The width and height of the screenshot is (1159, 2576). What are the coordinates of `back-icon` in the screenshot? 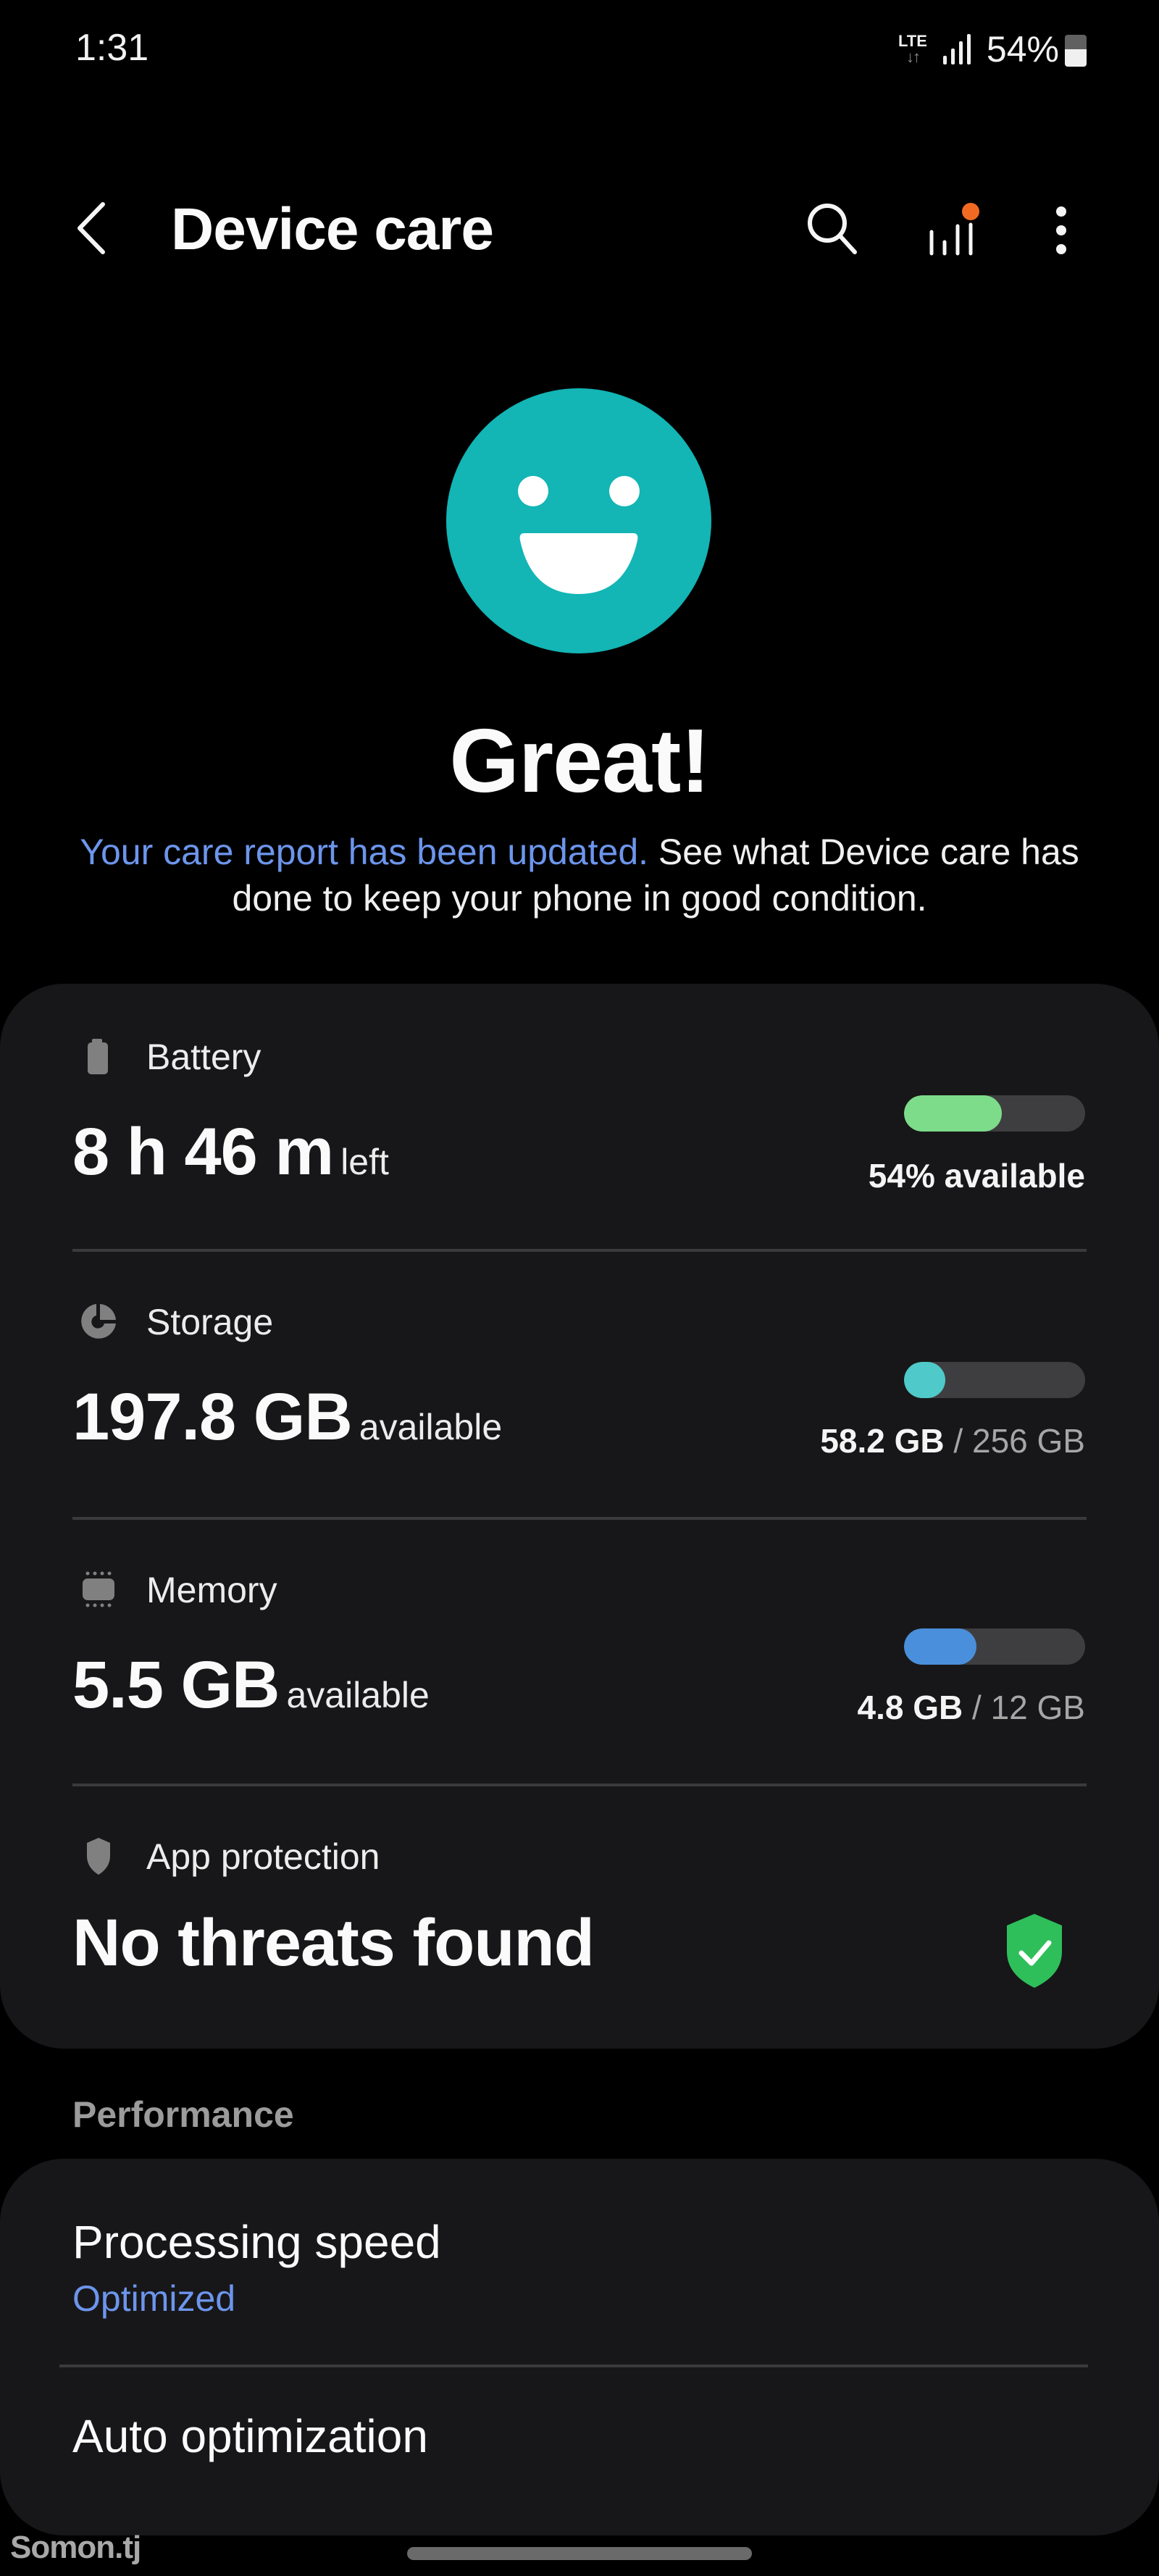 It's located at (91, 228).